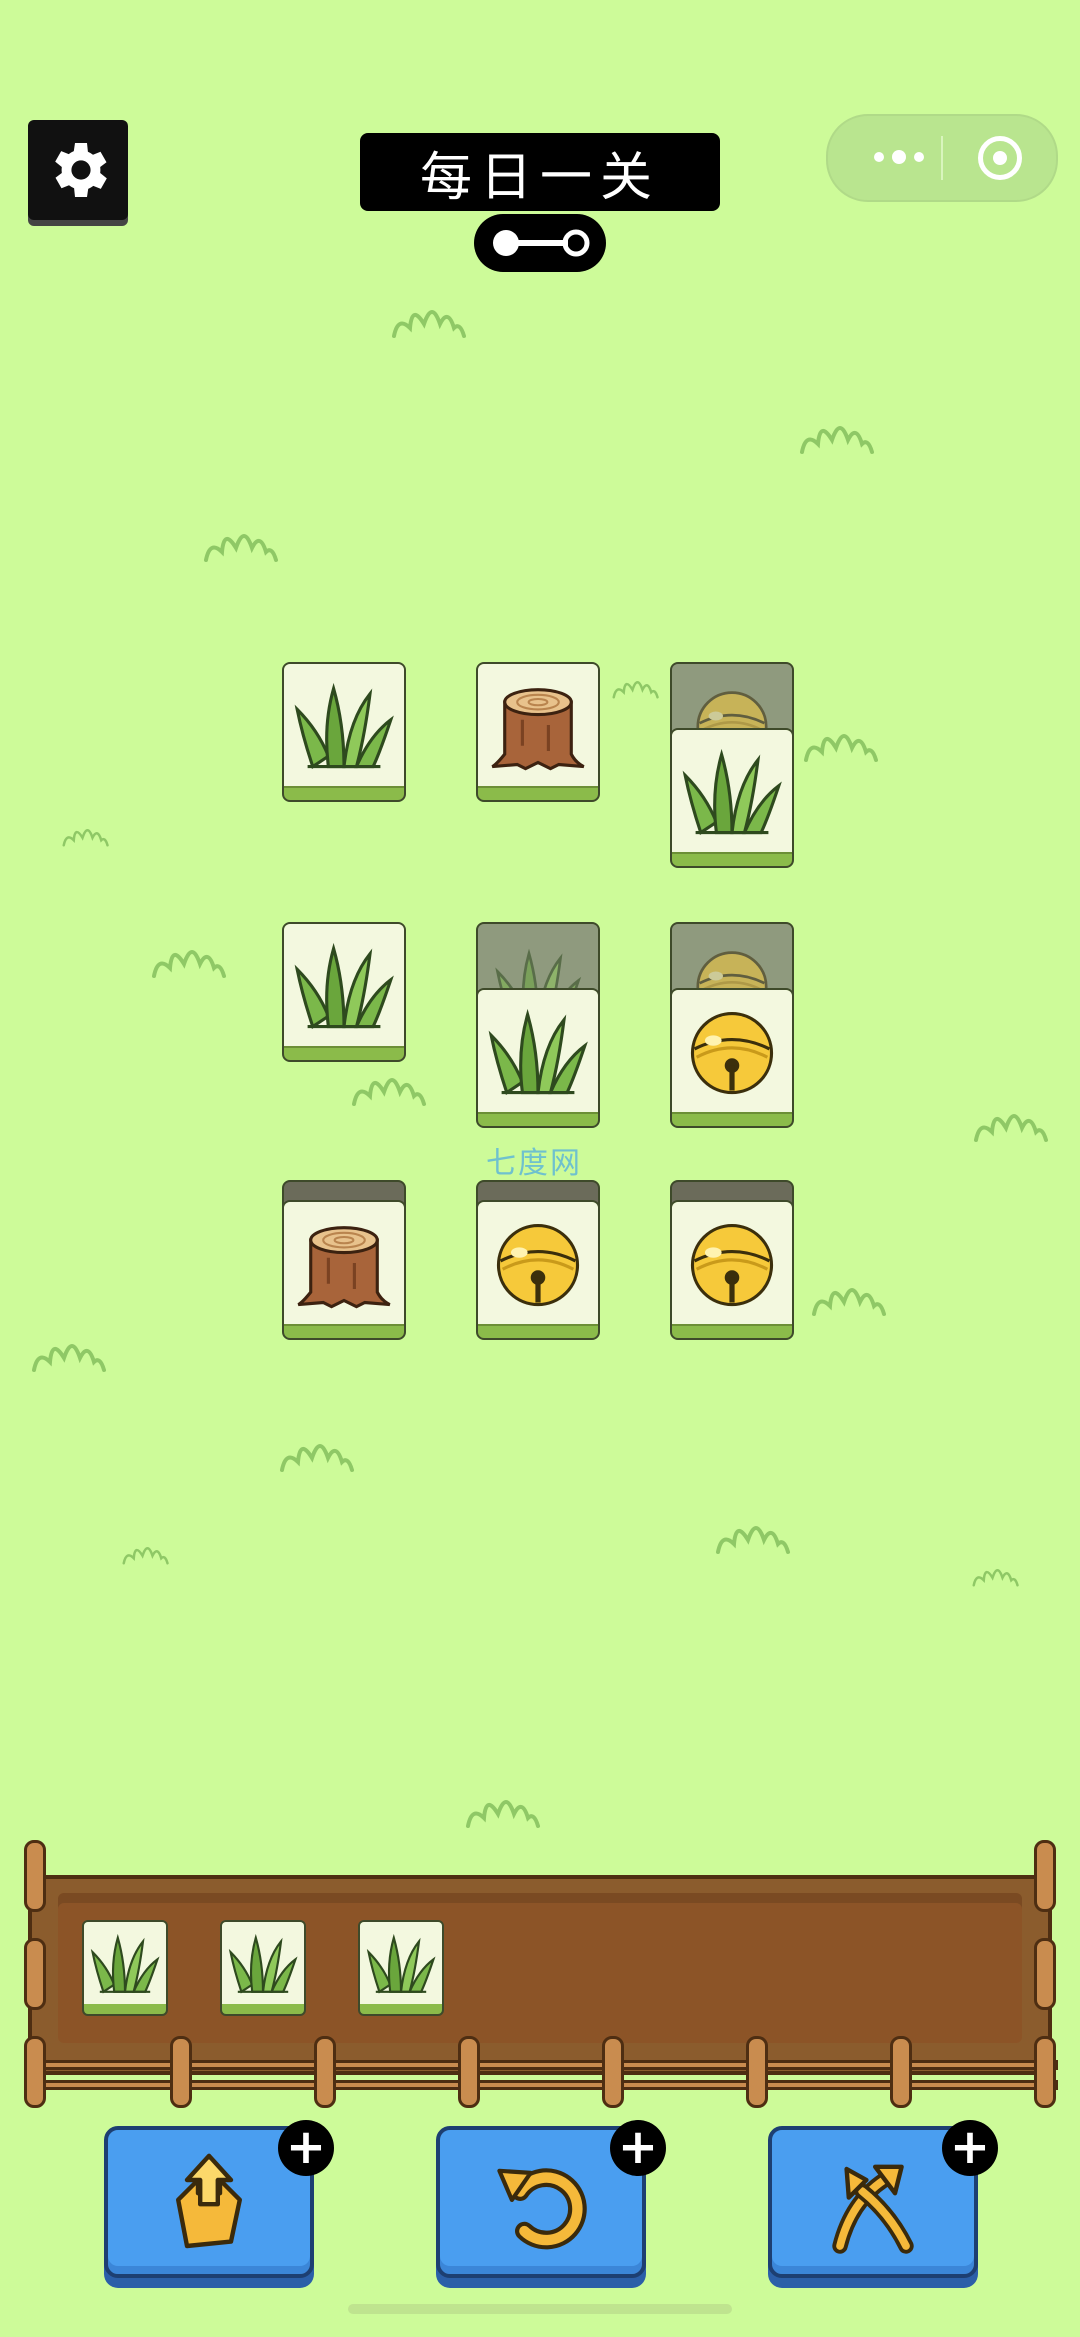 This screenshot has width=1080, height=2337. What do you see at coordinates (306, 2148) in the screenshot?
I see `move-out-add-badge: +` at bounding box center [306, 2148].